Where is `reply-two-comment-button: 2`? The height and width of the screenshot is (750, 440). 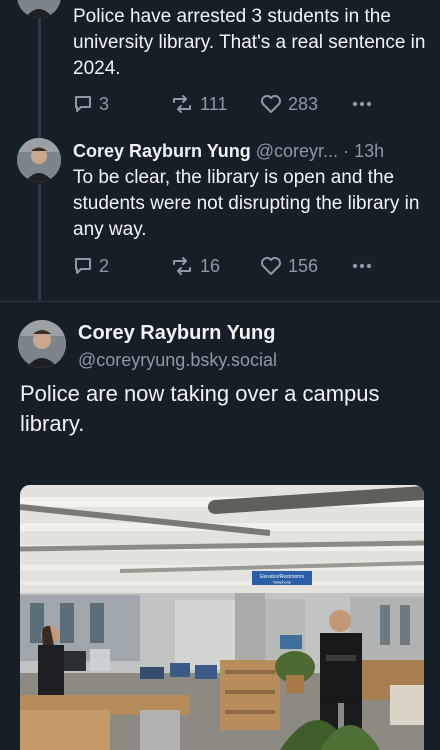
reply-two-comment-button: 2 is located at coordinates (91, 266).